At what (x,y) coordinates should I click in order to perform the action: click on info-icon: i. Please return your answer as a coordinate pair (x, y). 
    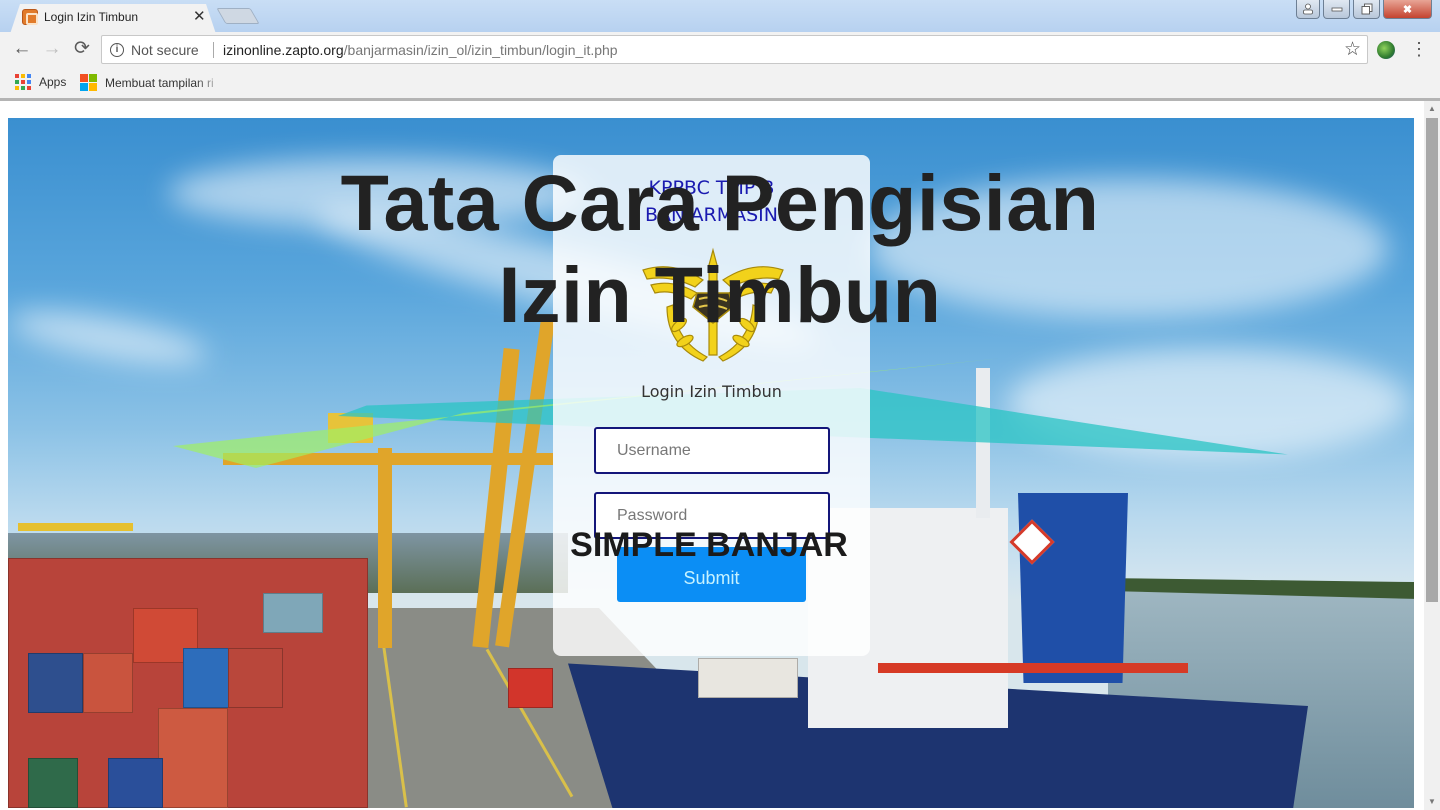
    Looking at the image, I should click on (117, 50).